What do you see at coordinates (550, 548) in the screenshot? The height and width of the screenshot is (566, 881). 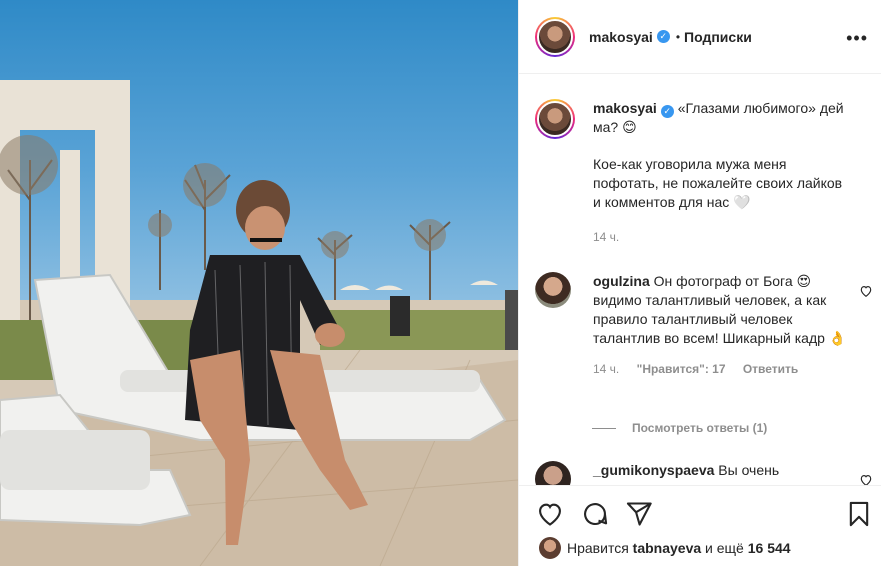 I see `liker-avatar` at bounding box center [550, 548].